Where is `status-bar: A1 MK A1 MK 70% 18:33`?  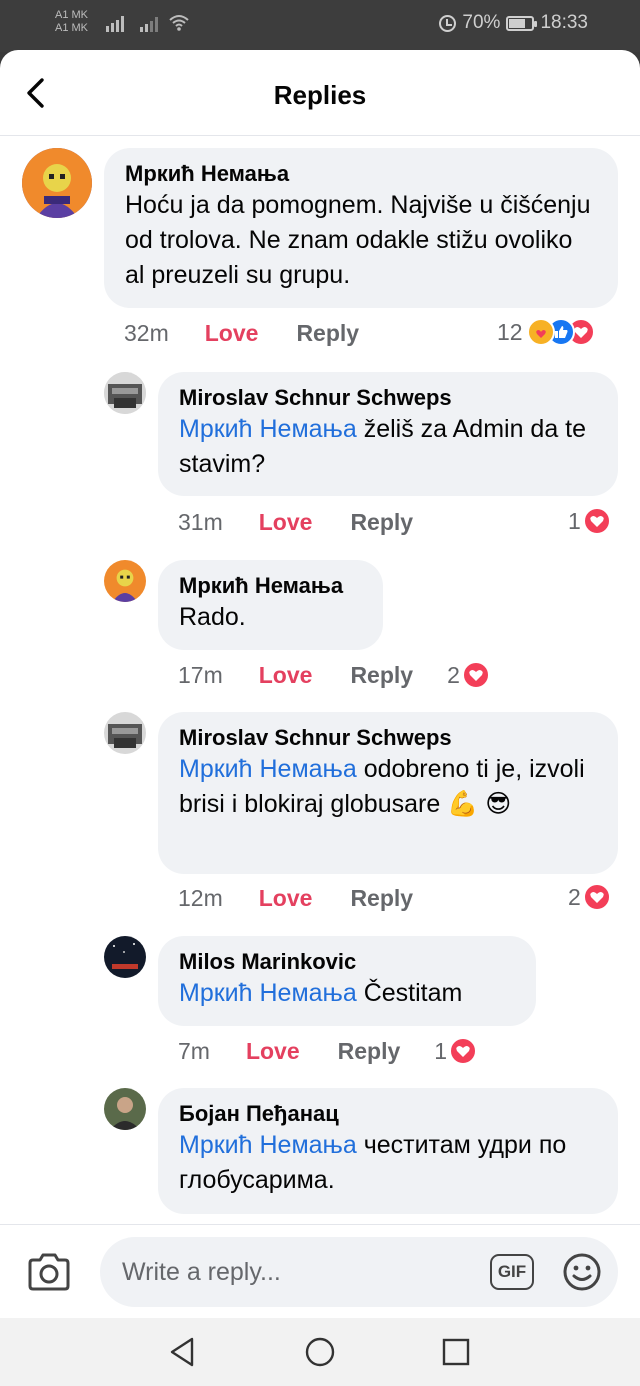
status-bar: A1 MK A1 MK 70% 18:33 is located at coordinates (320, 26).